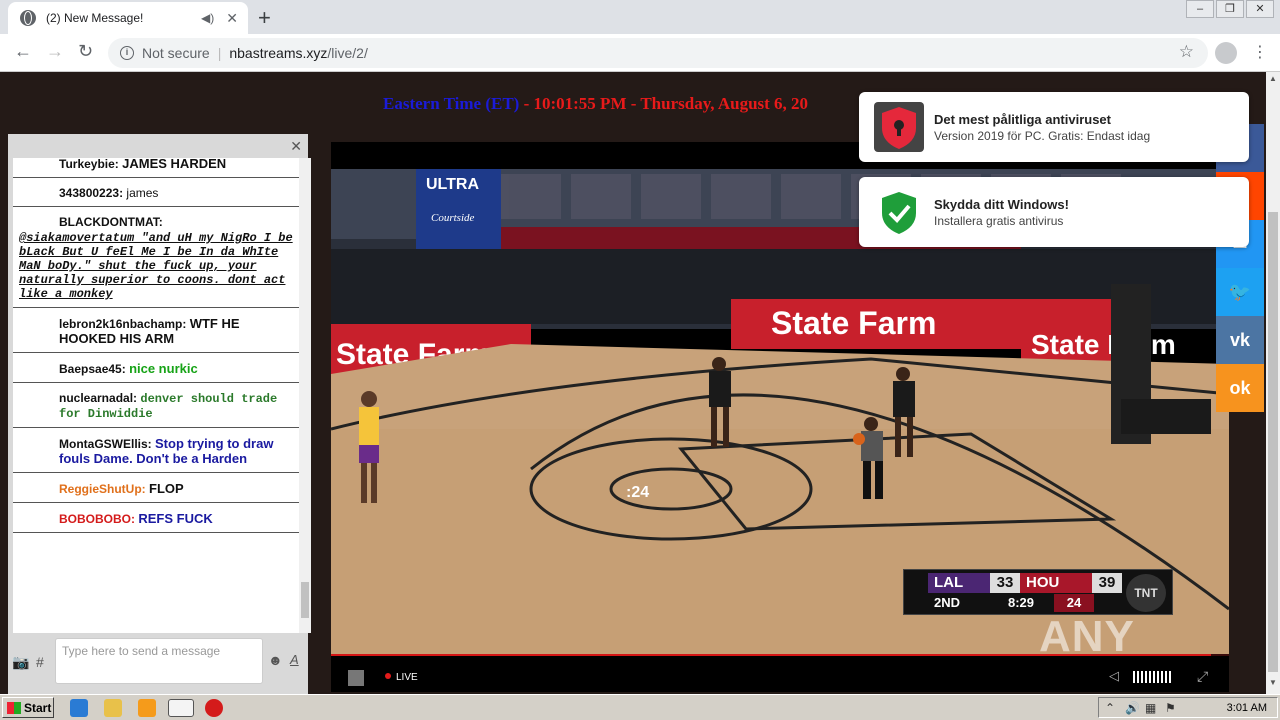  What do you see at coordinates (163, 368) in the screenshot?
I see `chat-text: nice nurkic` at bounding box center [163, 368].